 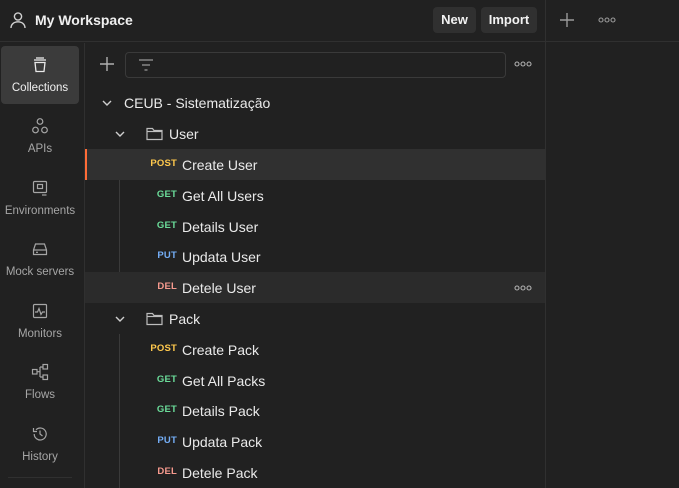 What do you see at coordinates (40, 126) in the screenshot?
I see `apis-icon` at bounding box center [40, 126].